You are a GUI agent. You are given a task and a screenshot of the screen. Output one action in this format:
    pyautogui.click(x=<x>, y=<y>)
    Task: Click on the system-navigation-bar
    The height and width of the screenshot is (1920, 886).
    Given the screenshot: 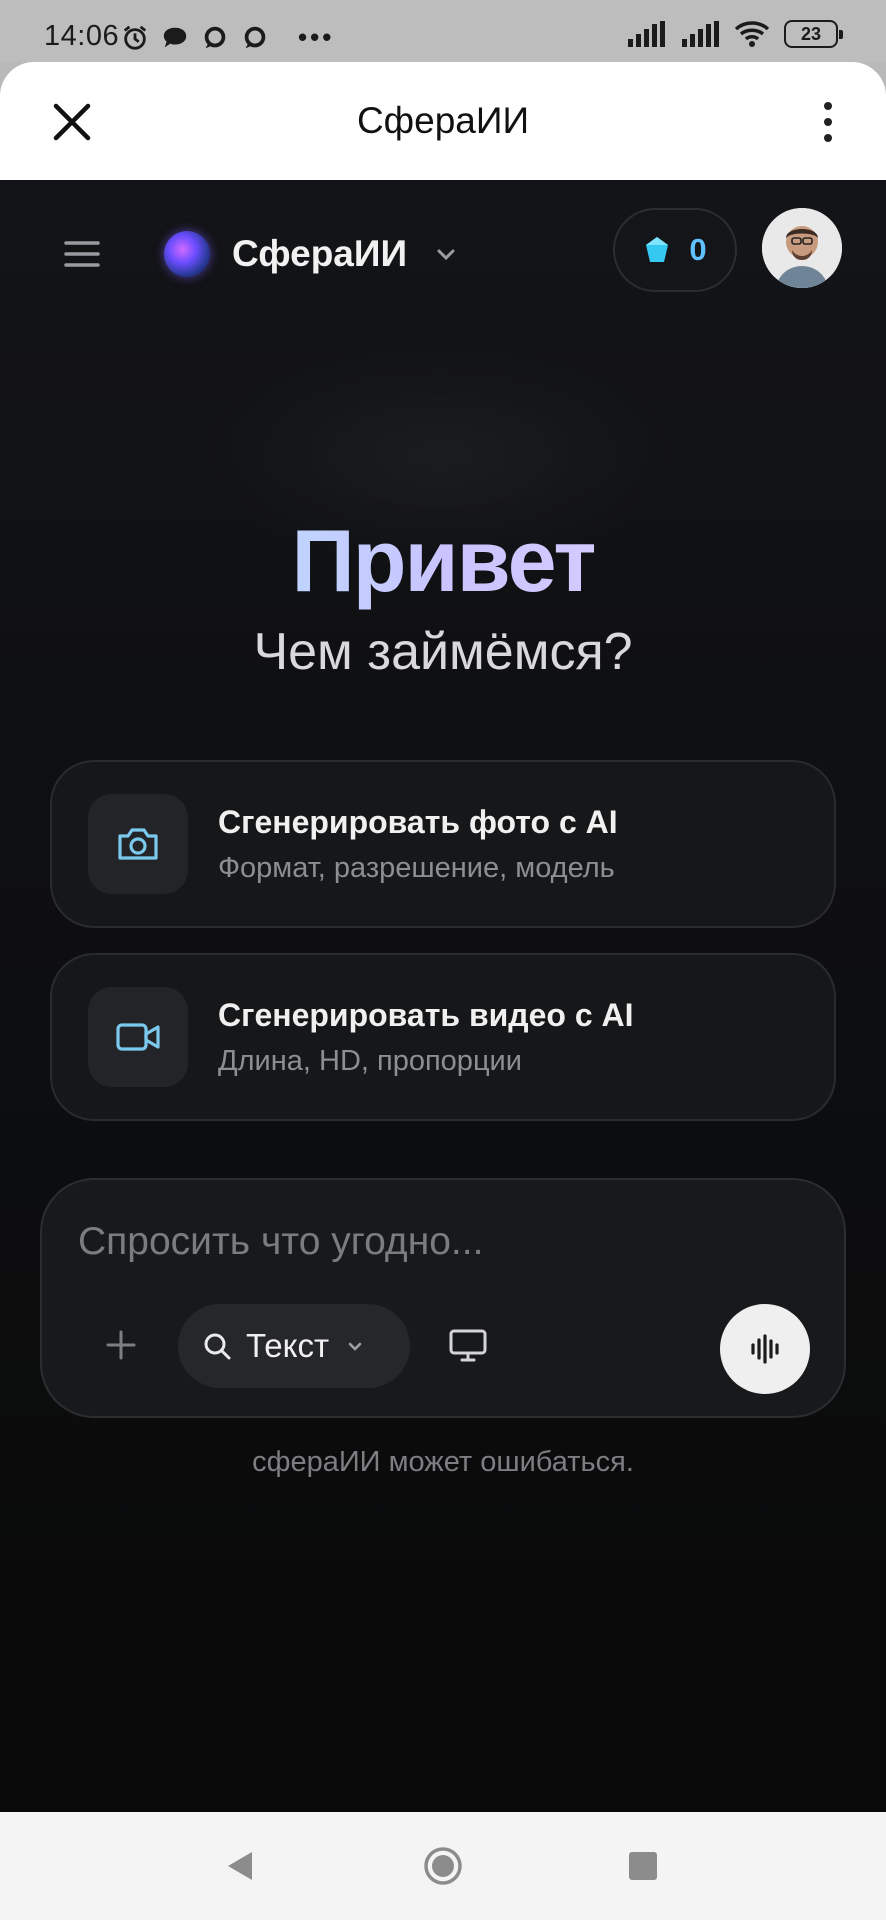 What is the action you would take?
    pyautogui.click(x=443, y=1866)
    